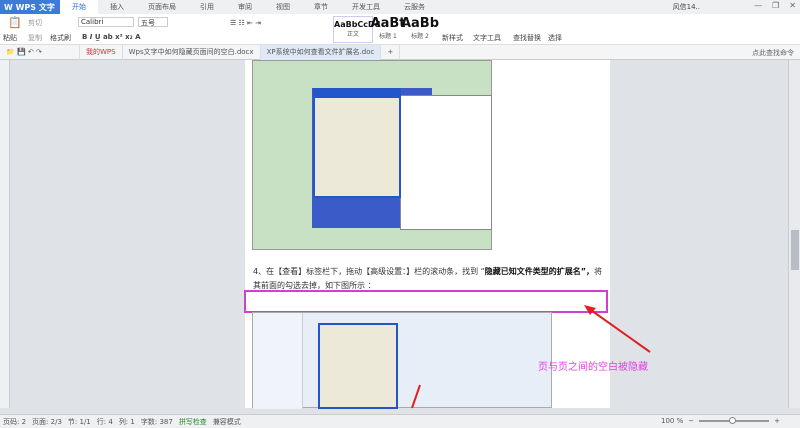 This screenshot has height=428, width=800. Describe the element at coordinates (777, 421) in the screenshot. I see `zoom-in-icon: +` at that location.